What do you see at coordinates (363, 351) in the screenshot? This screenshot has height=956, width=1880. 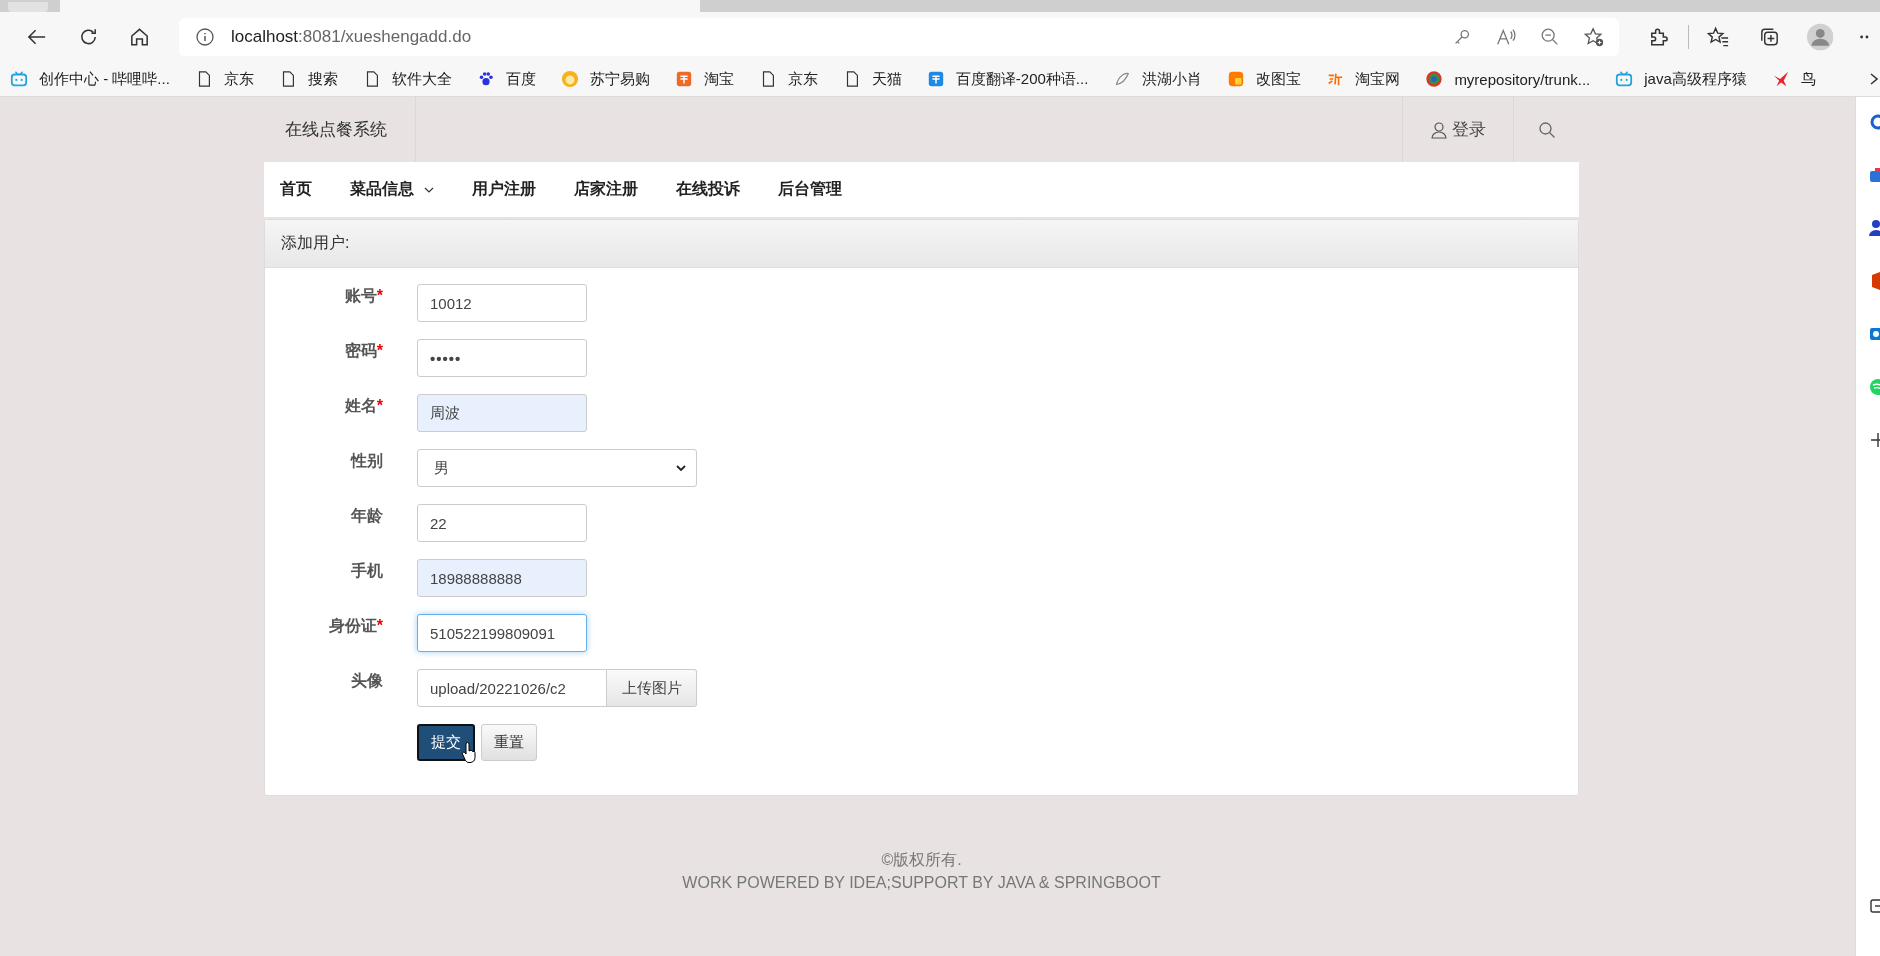 I see `field-label: 密码*` at bounding box center [363, 351].